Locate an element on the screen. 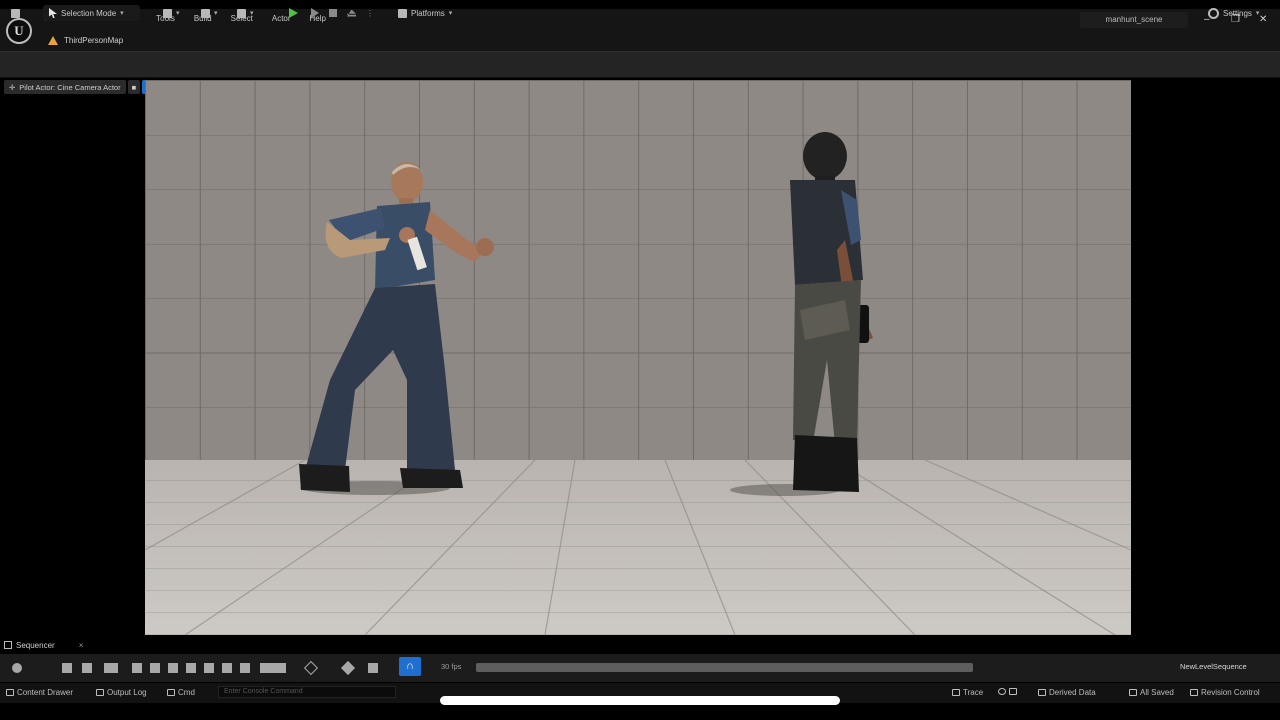  clapper-icon is located at coordinates (241, 13).